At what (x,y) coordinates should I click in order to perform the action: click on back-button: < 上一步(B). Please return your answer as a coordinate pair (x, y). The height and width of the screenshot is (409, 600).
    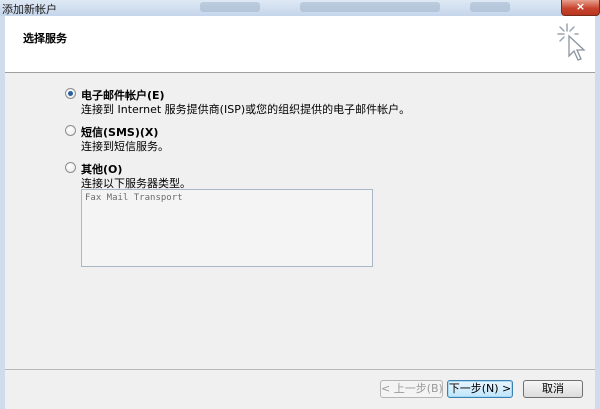
    Looking at the image, I should click on (411, 389).